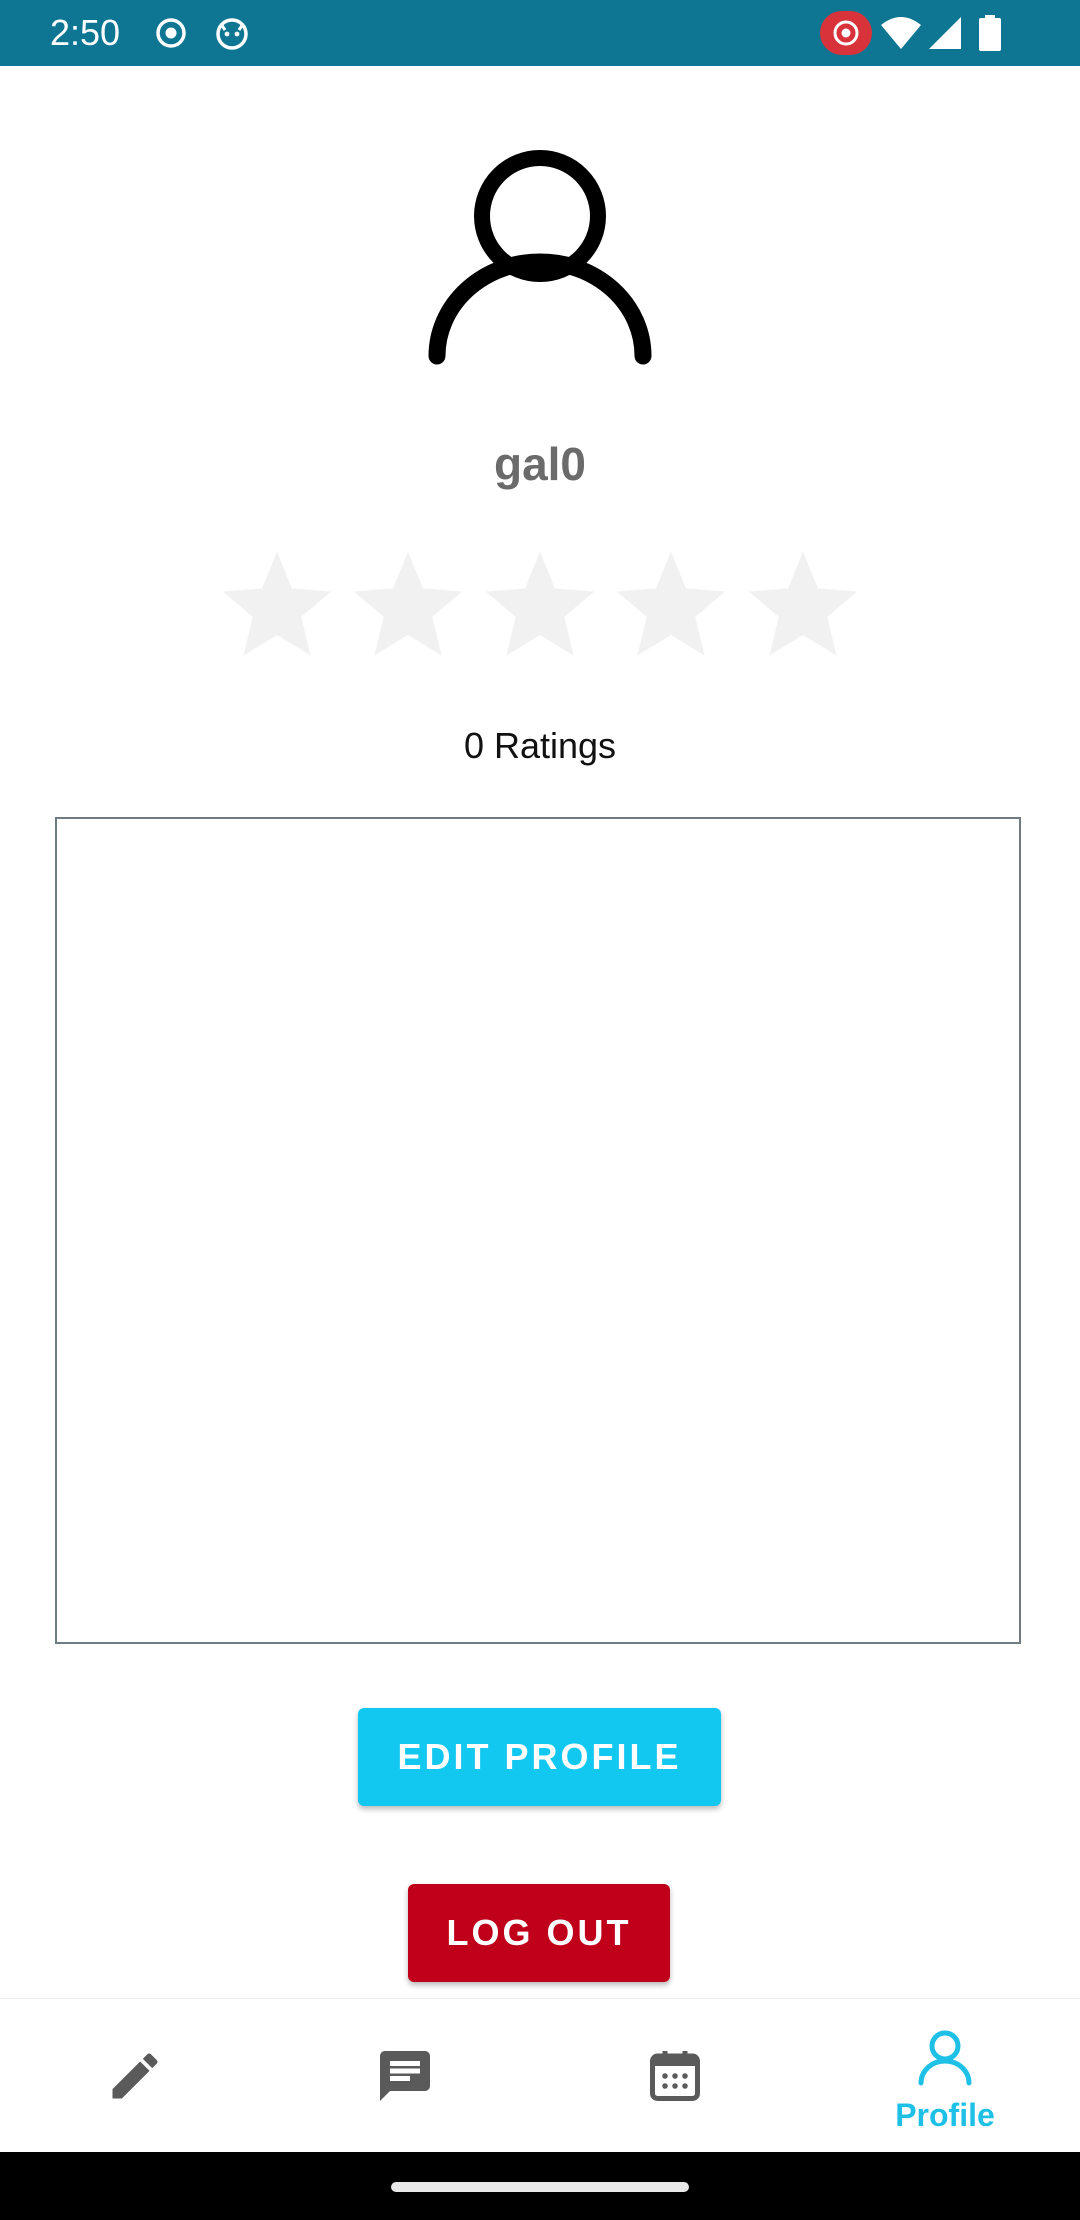 The image size is (1080, 2220). I want to click on ratings-count: 0 Ratings, so click(540, 745).